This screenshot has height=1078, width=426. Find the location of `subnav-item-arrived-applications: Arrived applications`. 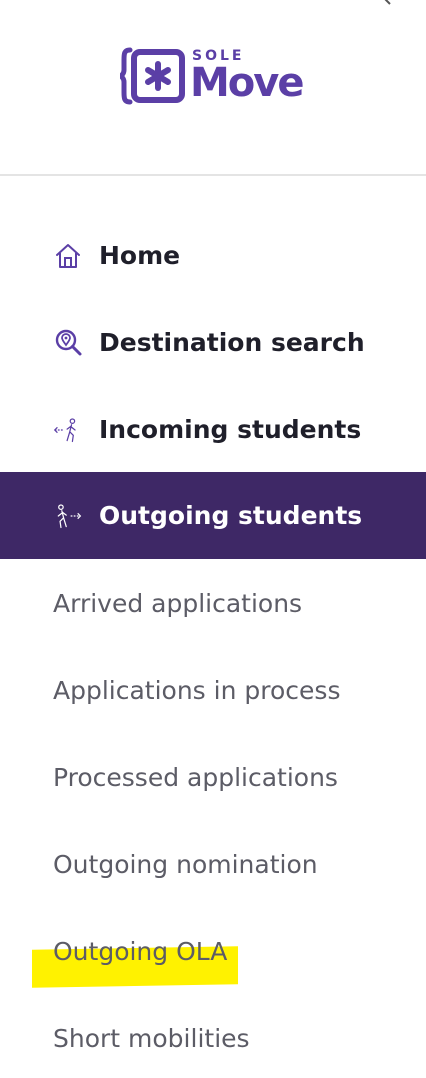

subnav-item-arrived-applications: Arrived applications is located at coordinates (213, 603).